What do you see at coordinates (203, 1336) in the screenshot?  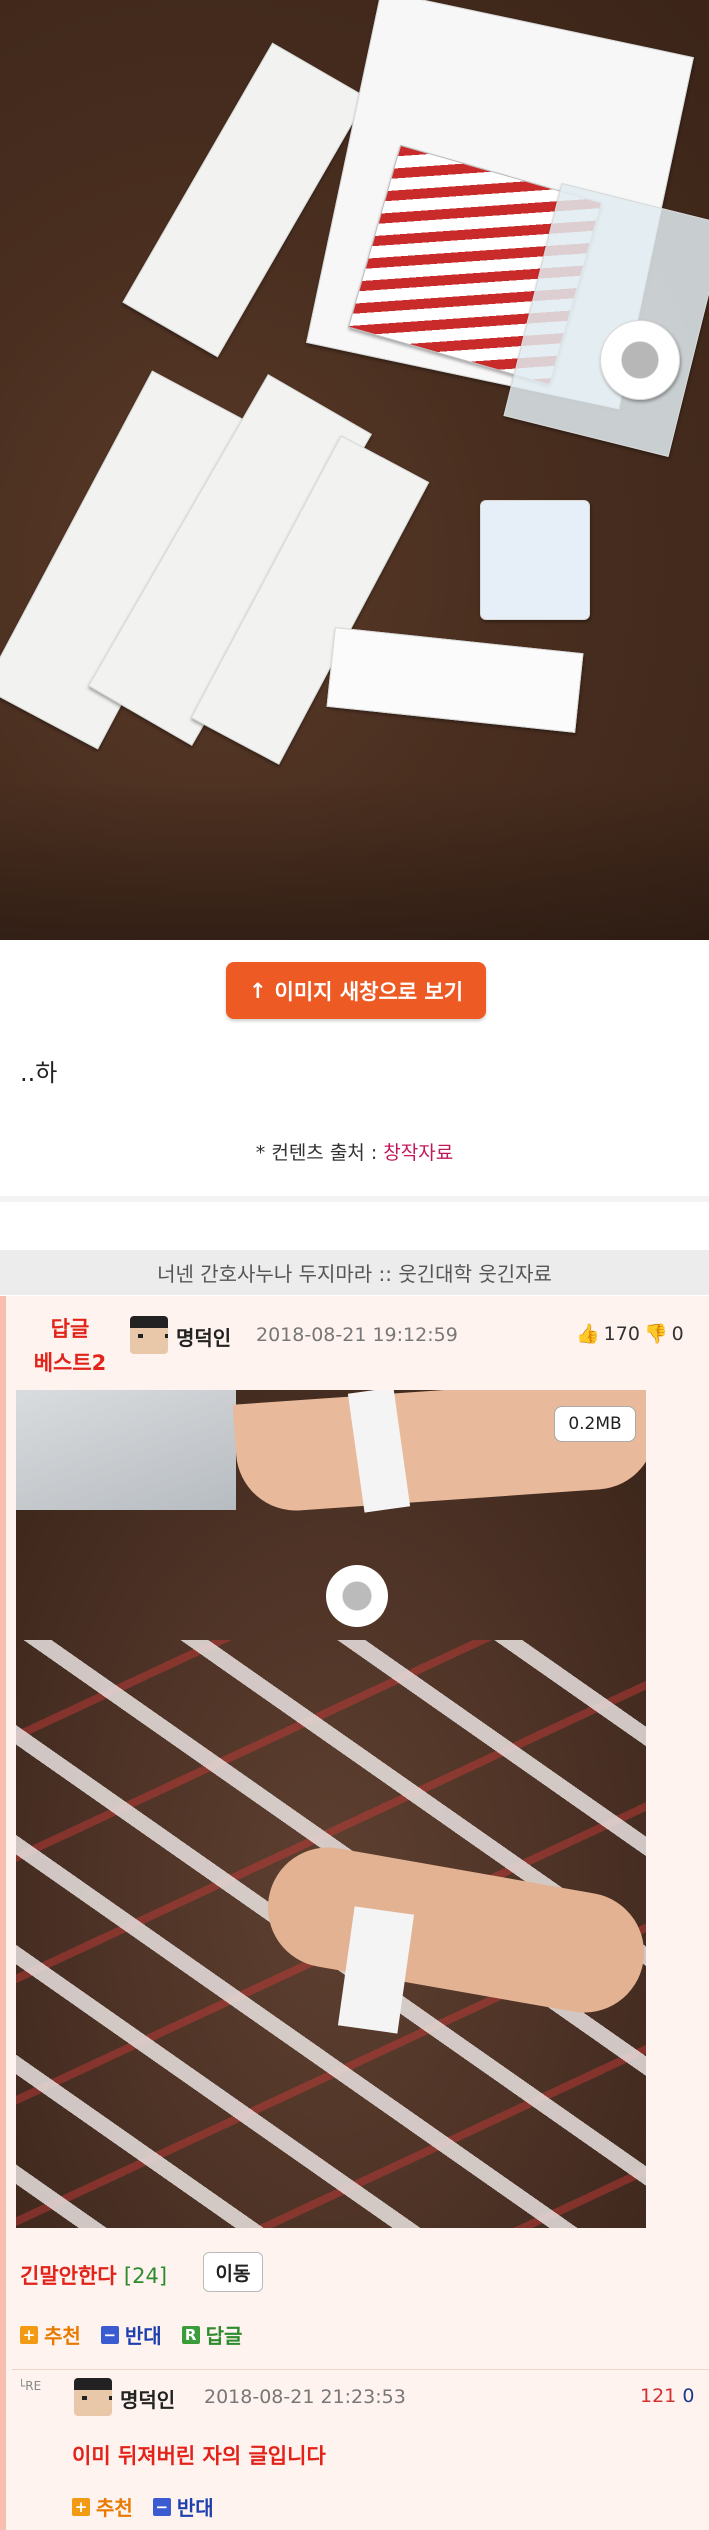 I see `comment-nickname: 명덕인` at bounding box center [203, 1336].